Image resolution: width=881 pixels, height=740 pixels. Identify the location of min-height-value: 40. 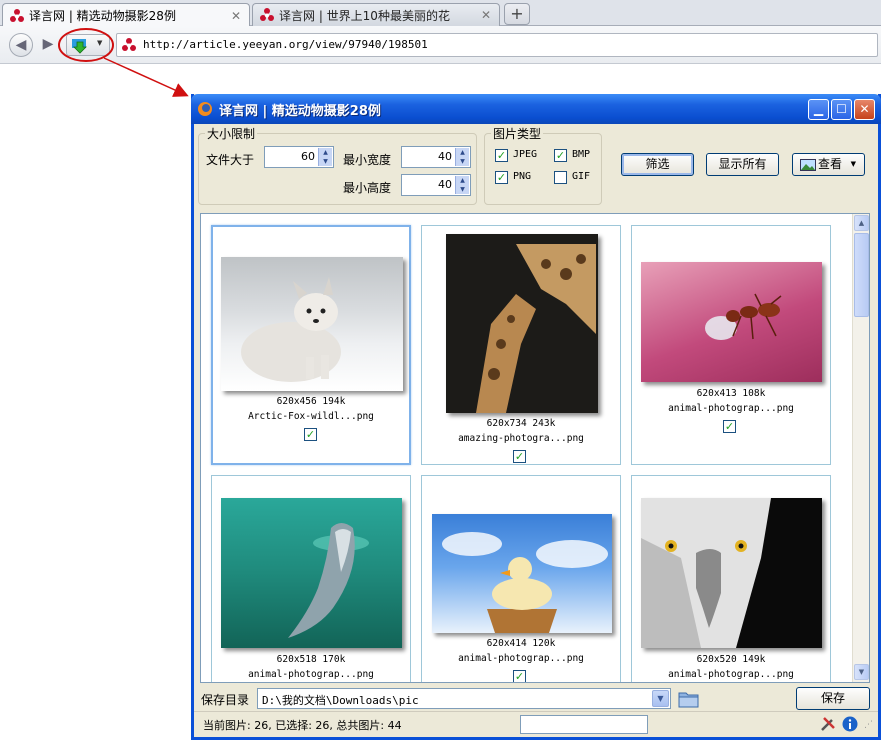
(445, 184).